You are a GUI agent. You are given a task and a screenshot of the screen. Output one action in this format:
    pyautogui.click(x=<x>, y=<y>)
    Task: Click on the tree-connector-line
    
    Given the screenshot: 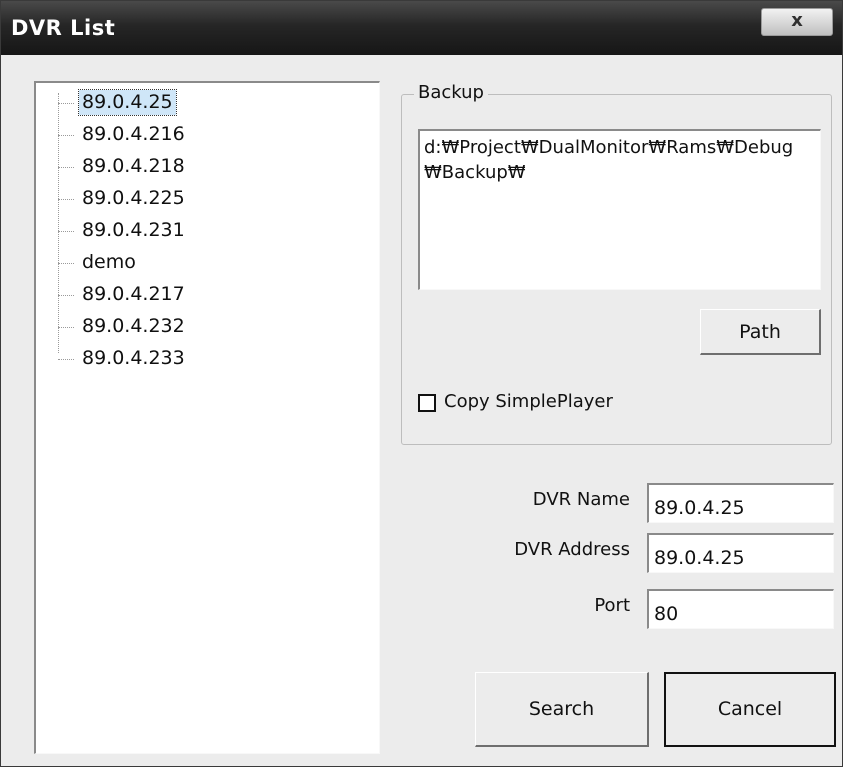 What is the action you would take?
    pyautogui.click(x=58, y=223)
    